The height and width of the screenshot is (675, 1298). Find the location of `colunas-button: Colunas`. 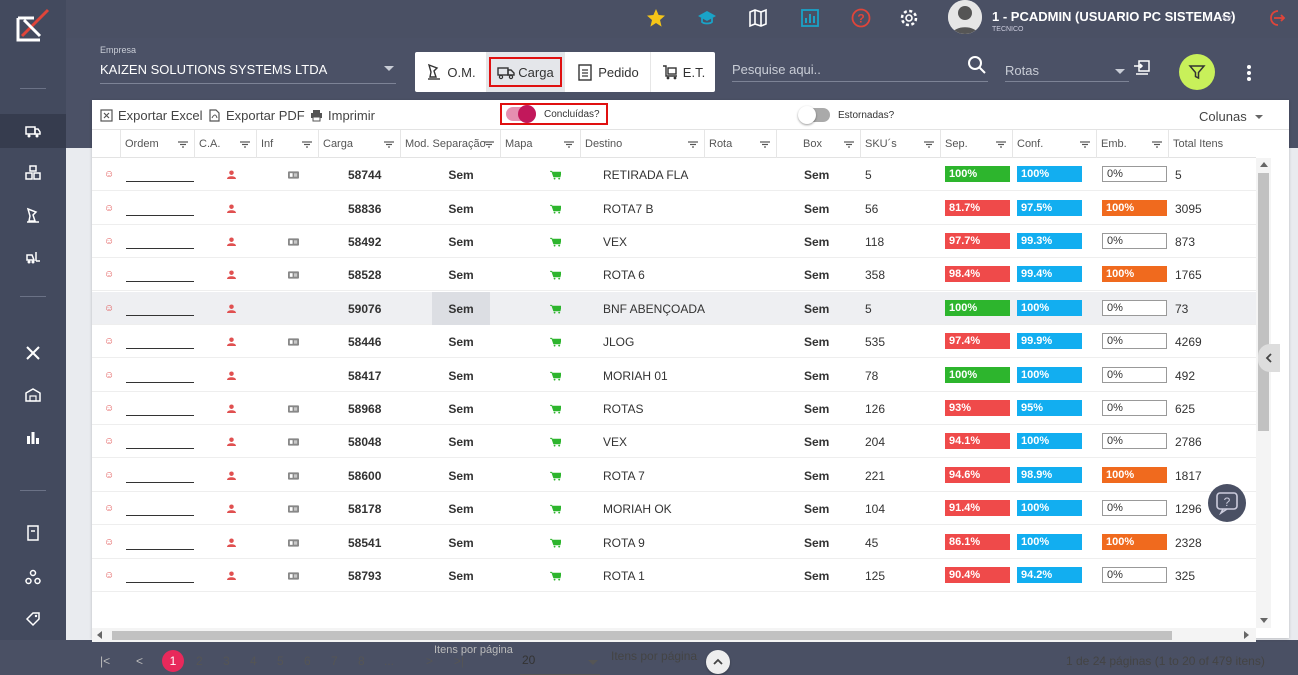

colunas-button: Colunas is located at coordinates (1223, 116).